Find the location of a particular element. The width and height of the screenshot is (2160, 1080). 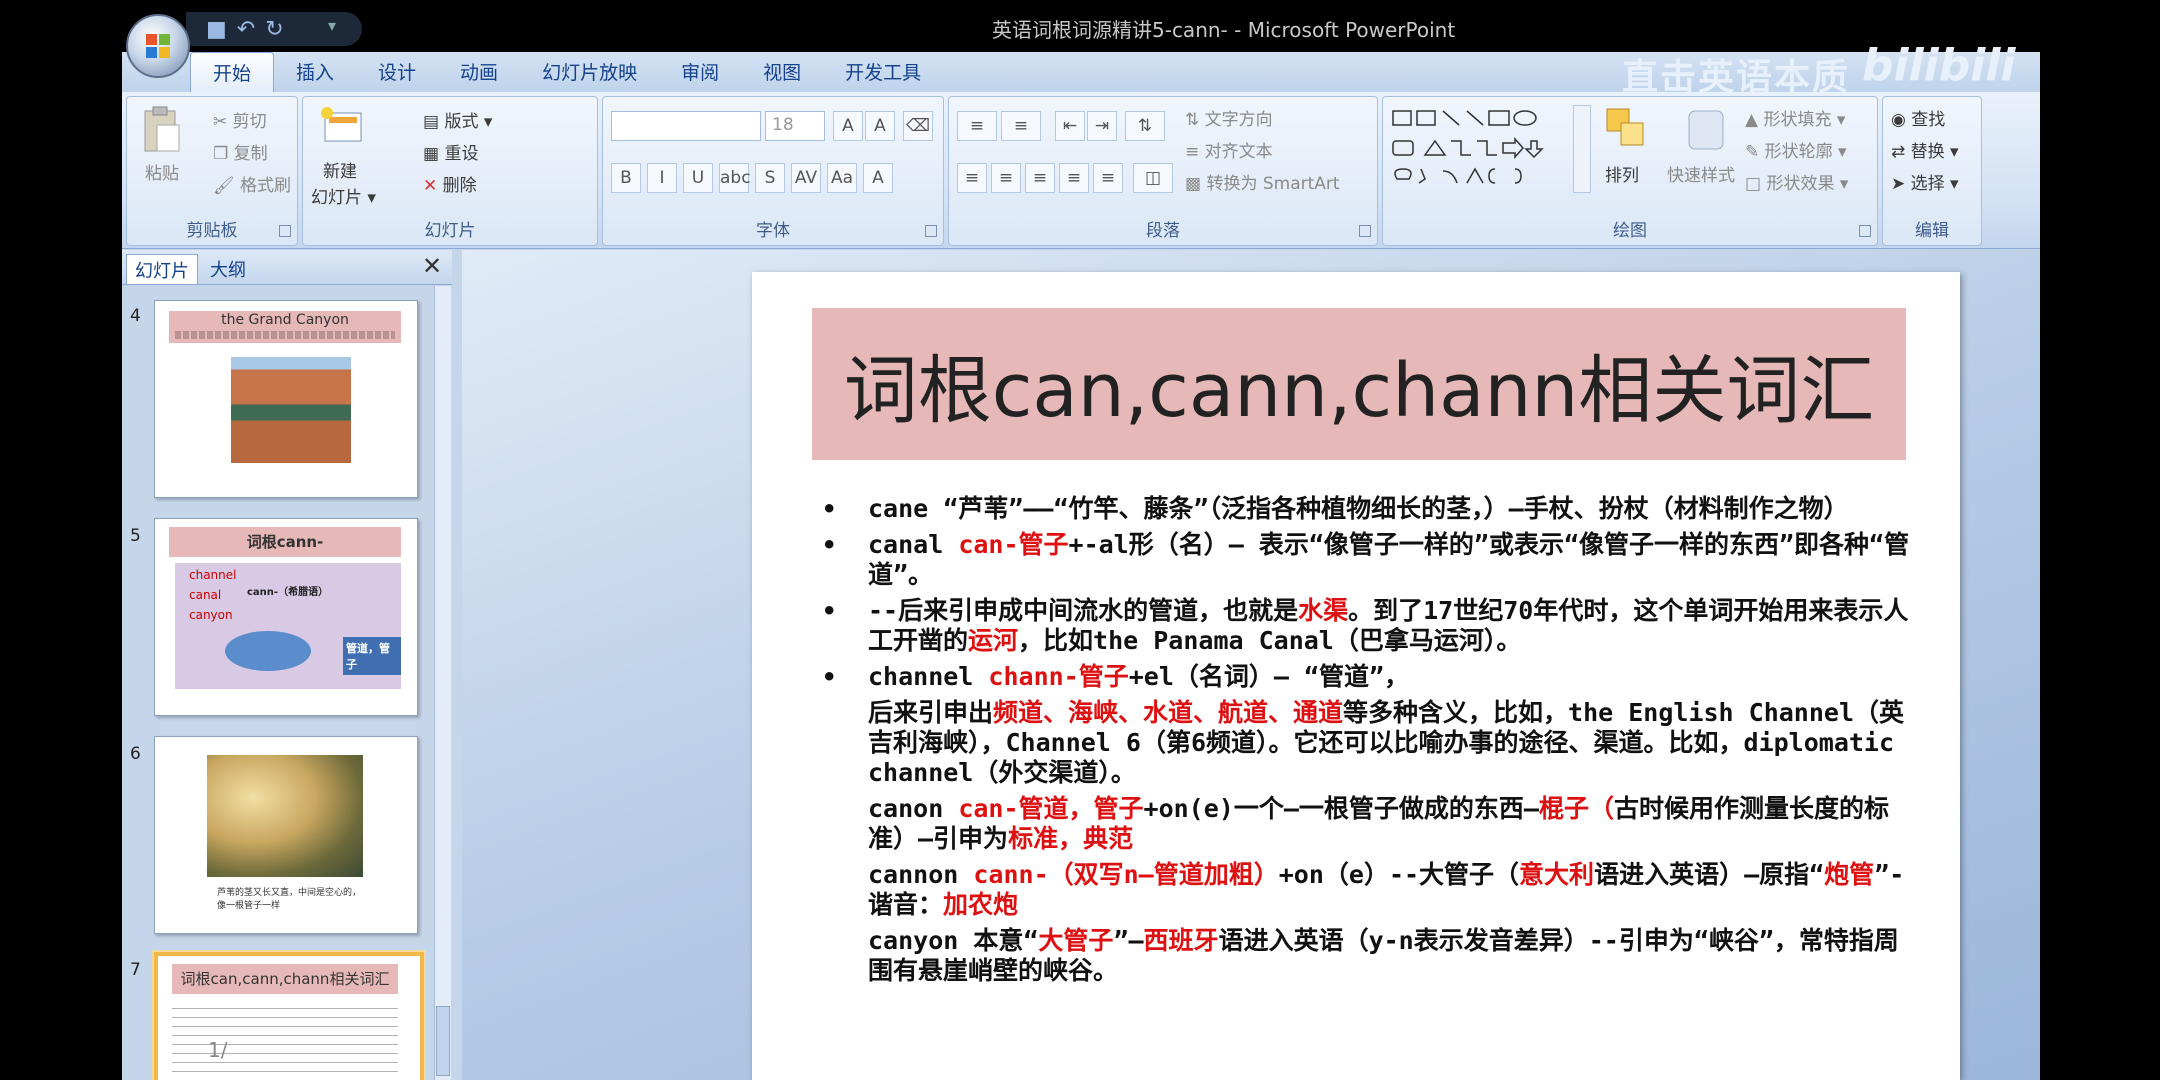

new-slide-icon is located at coordinates (342, 126).